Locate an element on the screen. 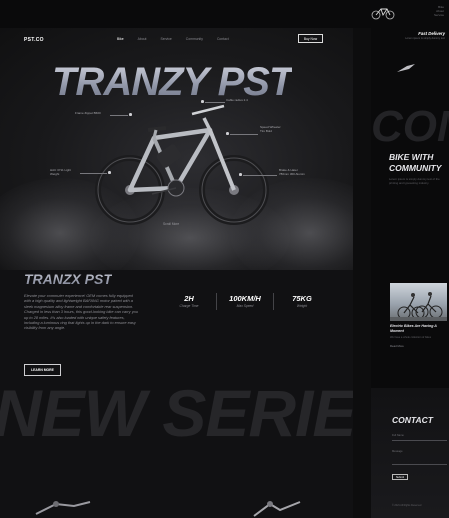  main-nav: Bike About Service Community Contact is located at coordinates (173, 39).